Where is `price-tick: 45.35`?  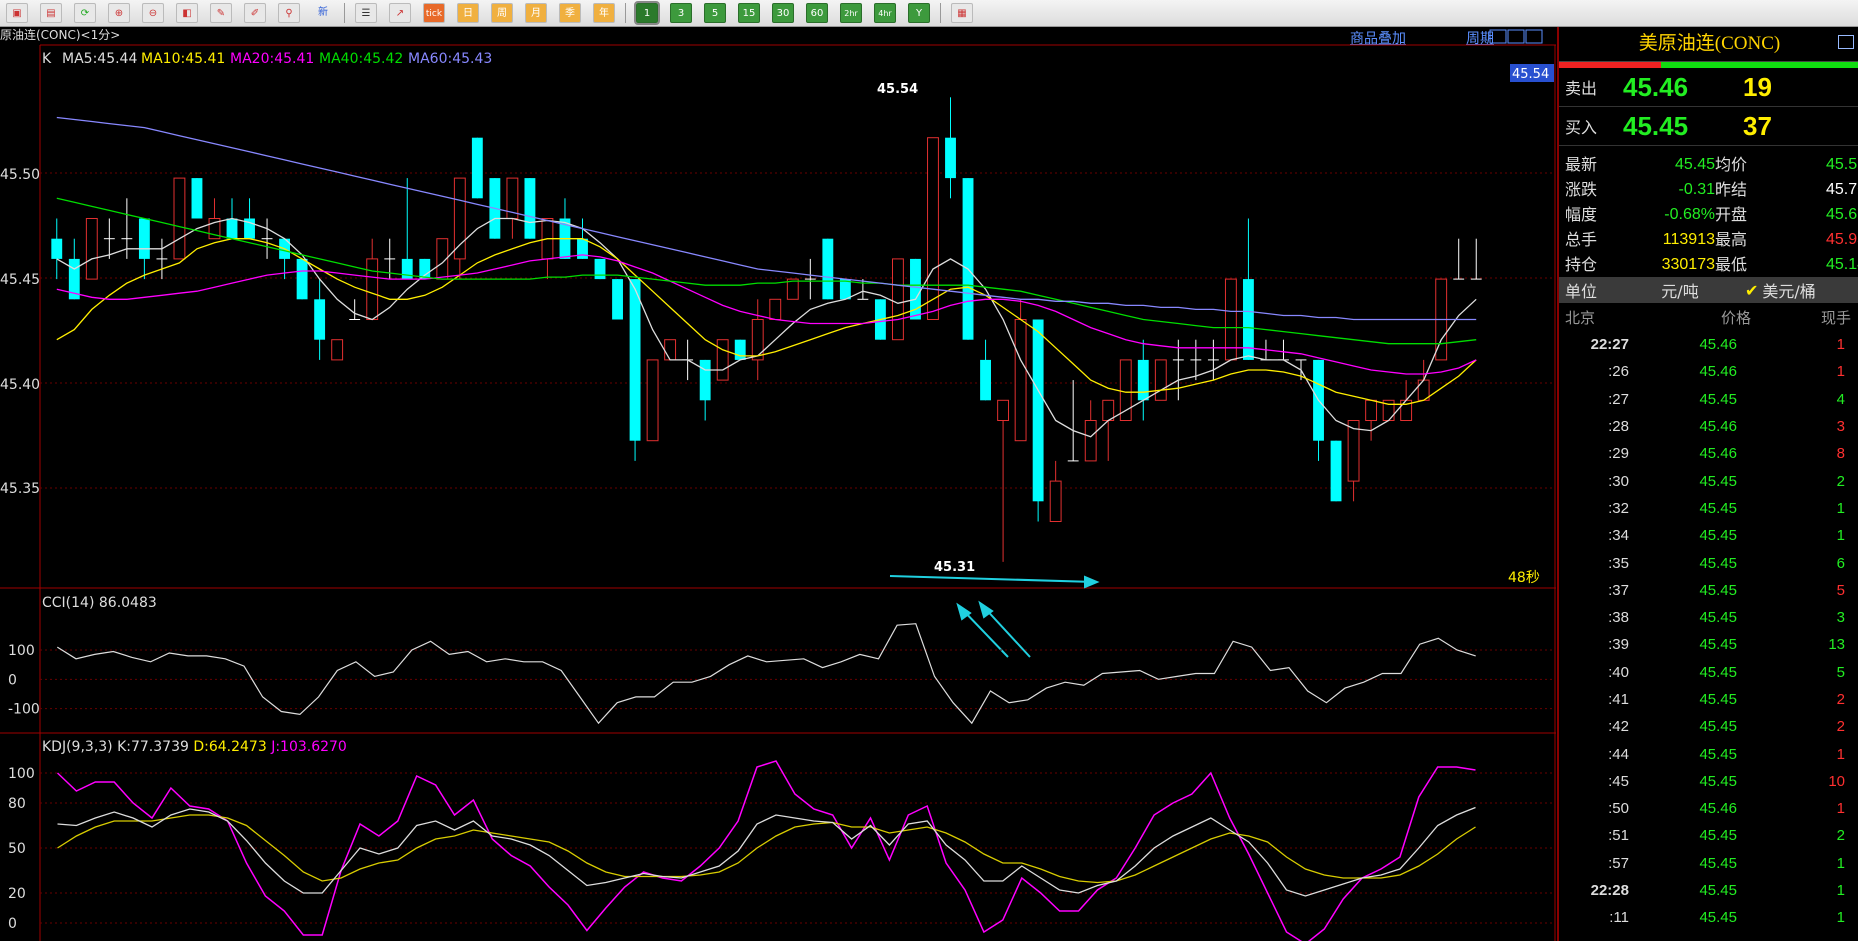 price-tick: 45.35 is located at coordinates (20, 489).